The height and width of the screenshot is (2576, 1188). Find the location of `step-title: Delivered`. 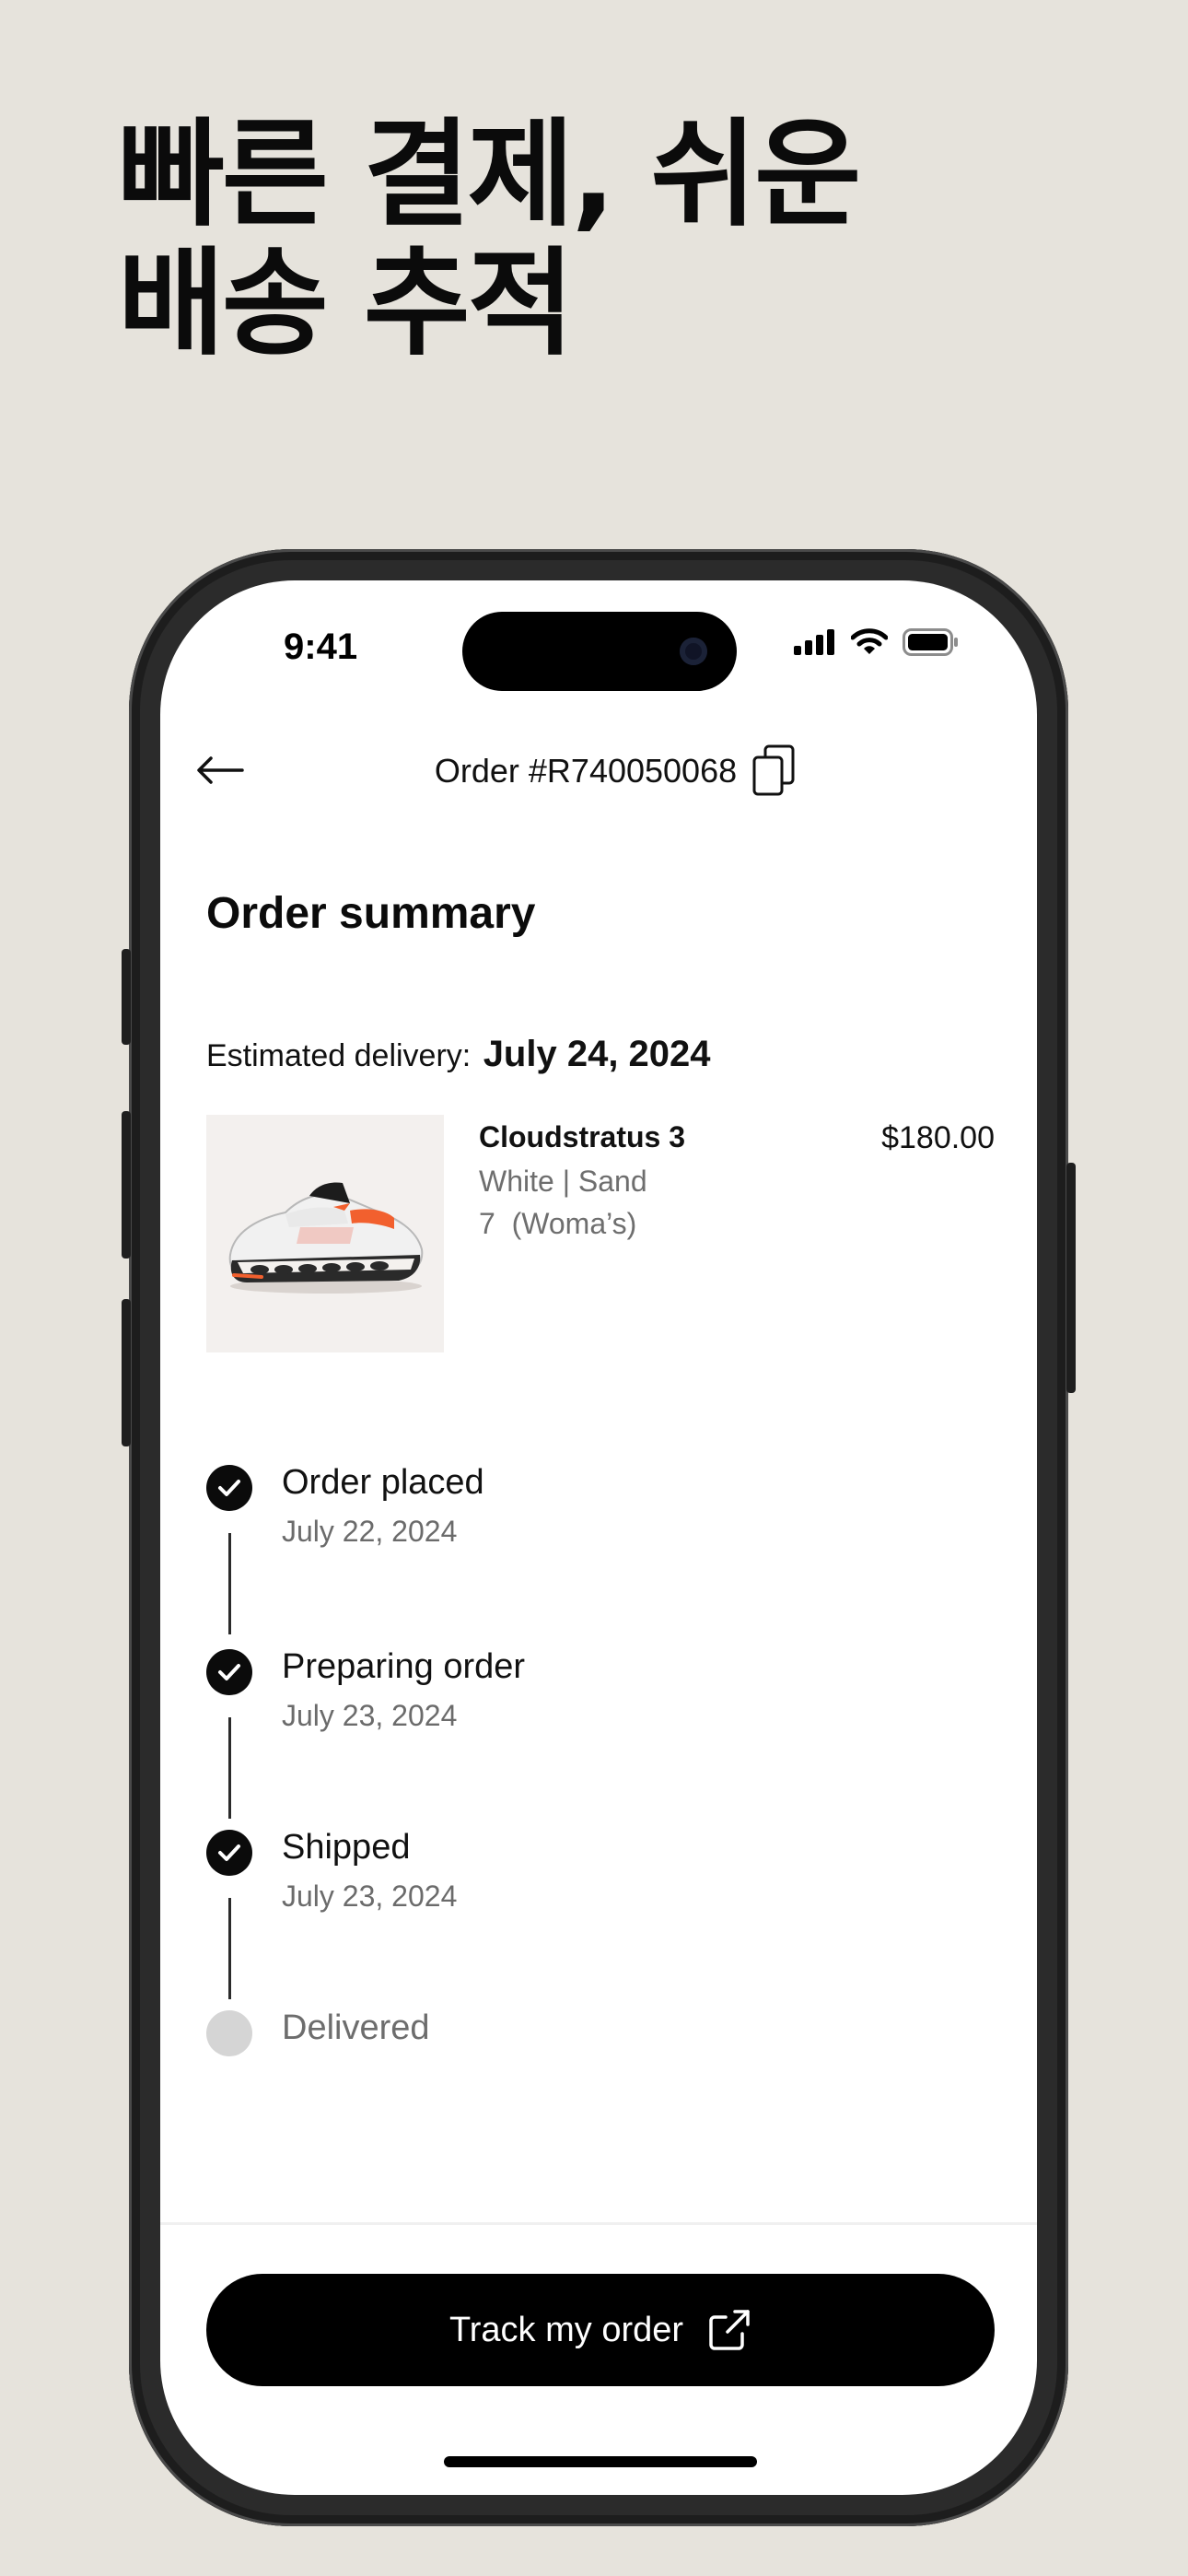

step-title: Delivered is located at coordinates (356, 2027).